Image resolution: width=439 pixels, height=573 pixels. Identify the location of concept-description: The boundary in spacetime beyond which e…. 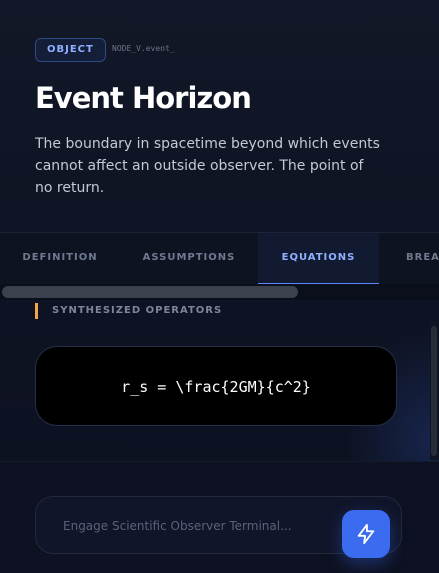
(207, 166).